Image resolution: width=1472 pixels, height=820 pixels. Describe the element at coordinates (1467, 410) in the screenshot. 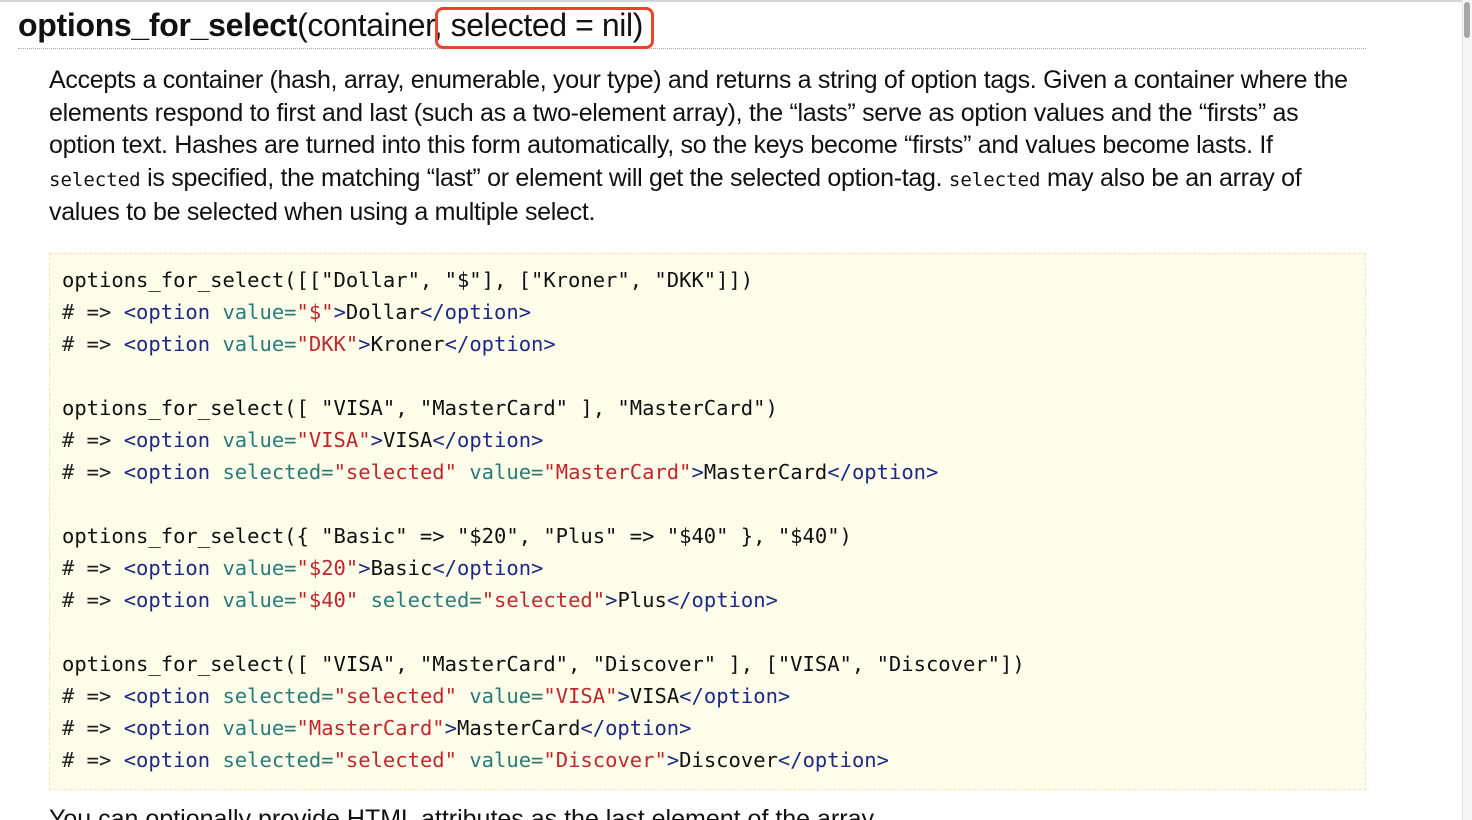

I see `vertical-scrollbar` at that location.